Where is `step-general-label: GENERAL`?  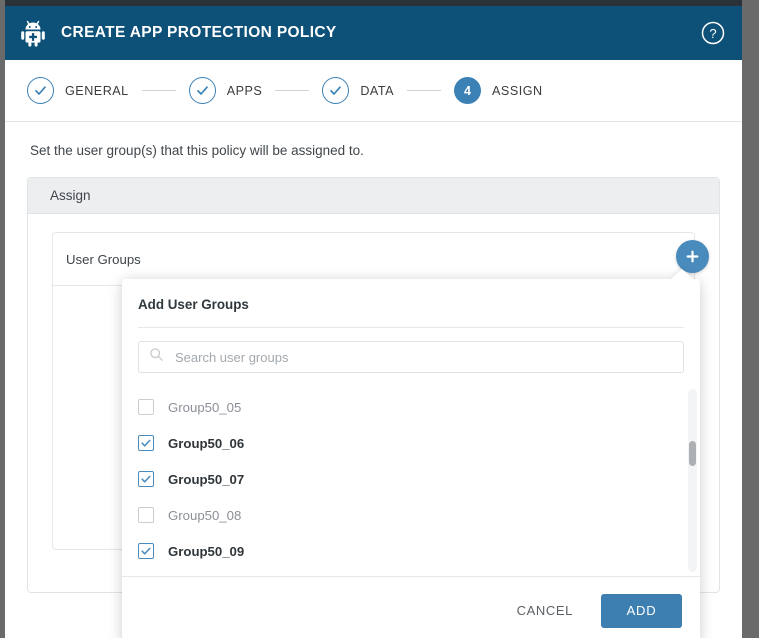 step-general-label: GENERAL is located at coordinates (97, 90).